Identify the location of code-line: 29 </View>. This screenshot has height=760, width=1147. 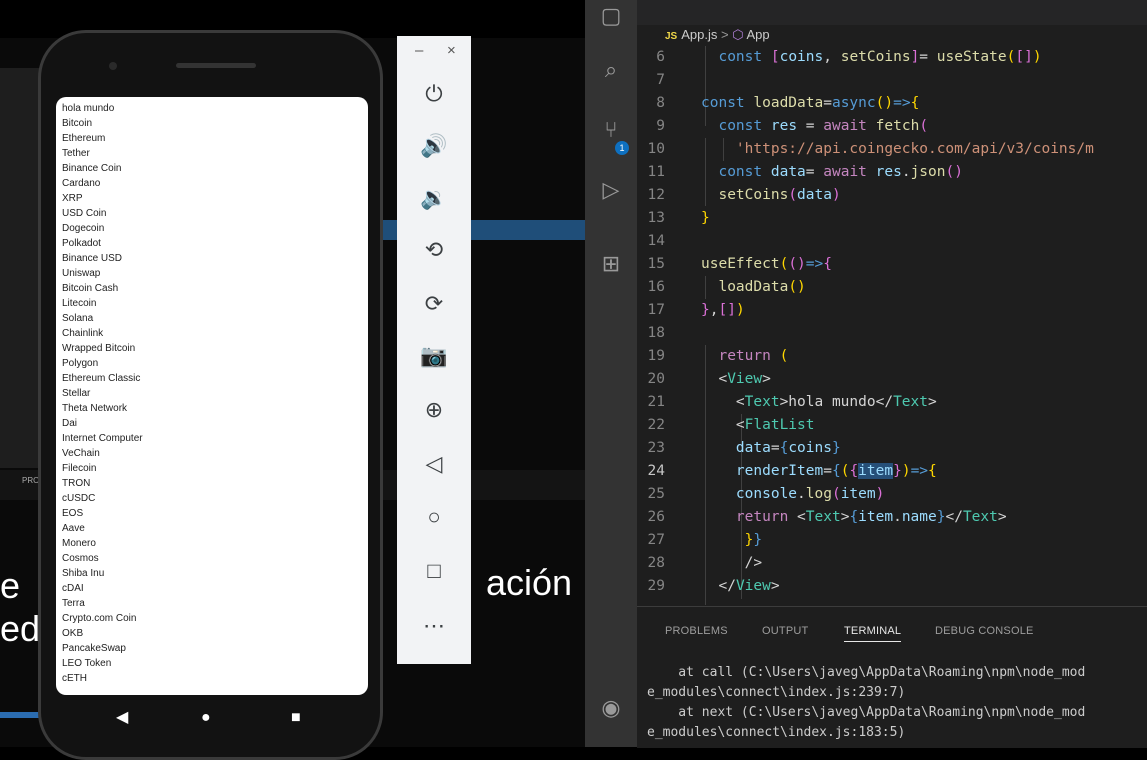
(713, 586).